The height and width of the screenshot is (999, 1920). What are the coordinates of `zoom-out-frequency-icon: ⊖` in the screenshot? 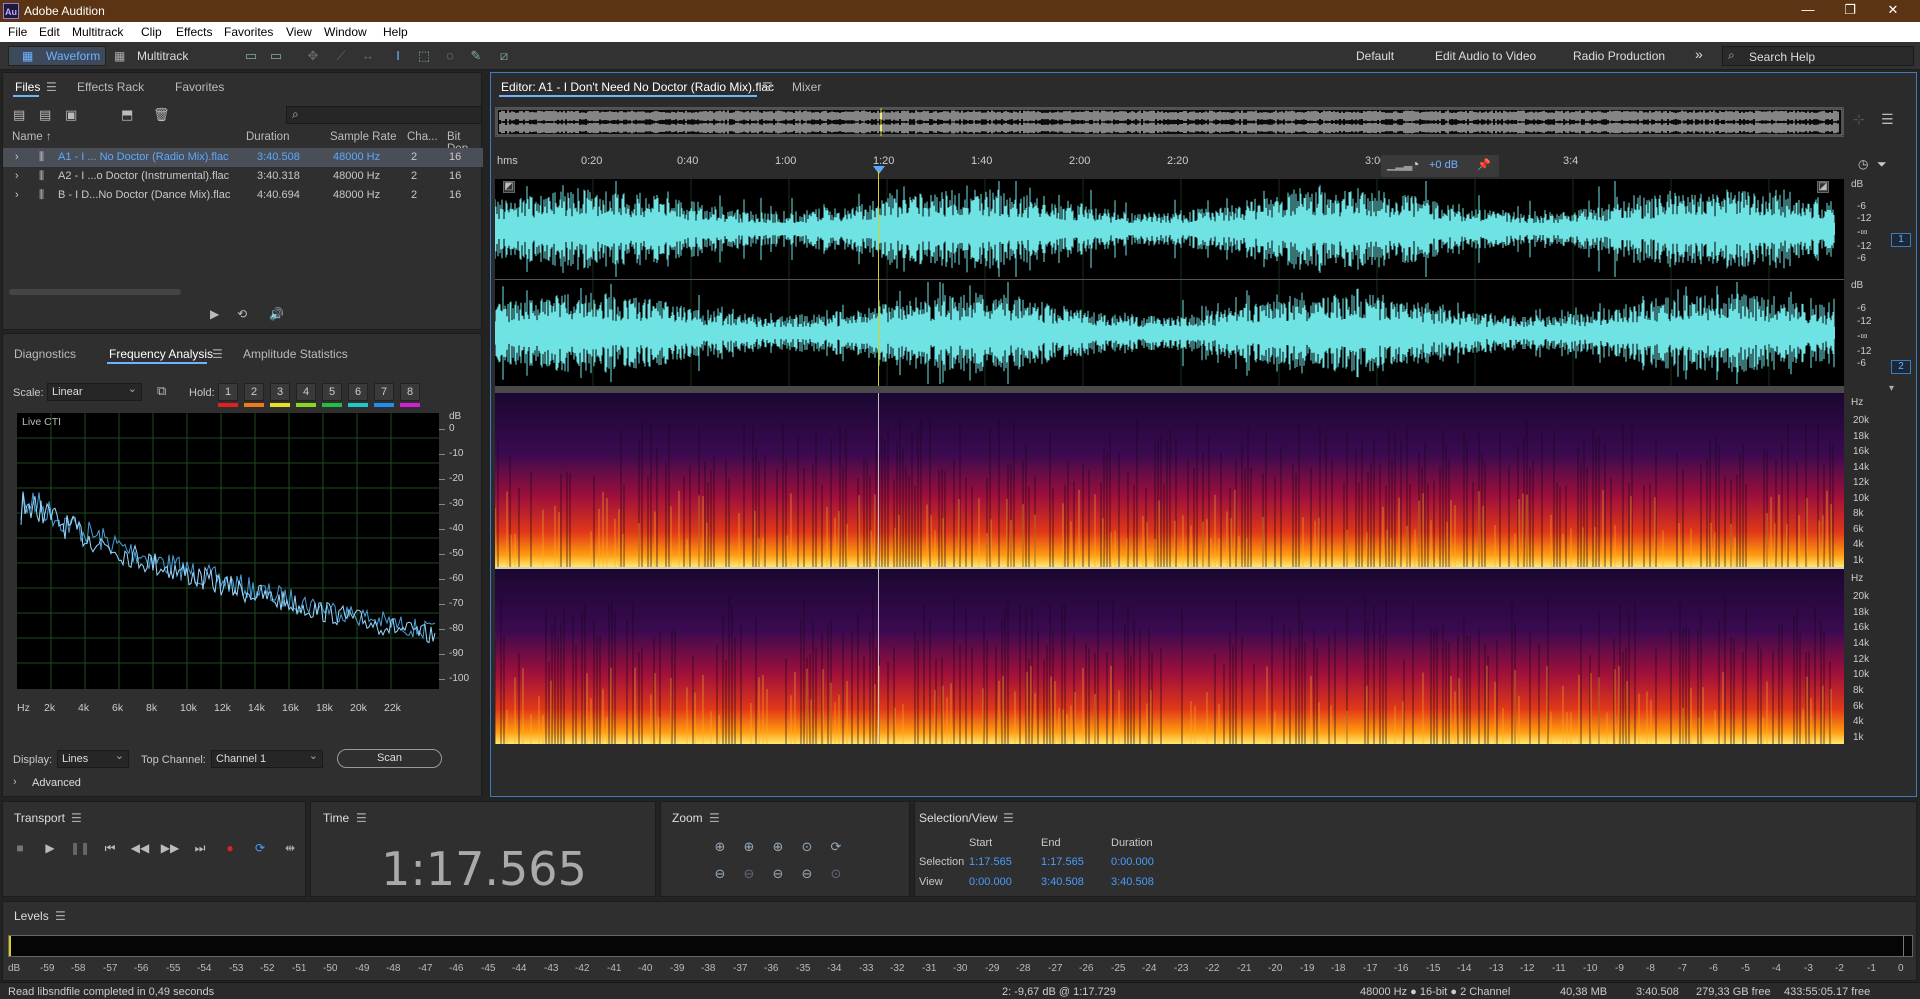 It's located at (749, 874).